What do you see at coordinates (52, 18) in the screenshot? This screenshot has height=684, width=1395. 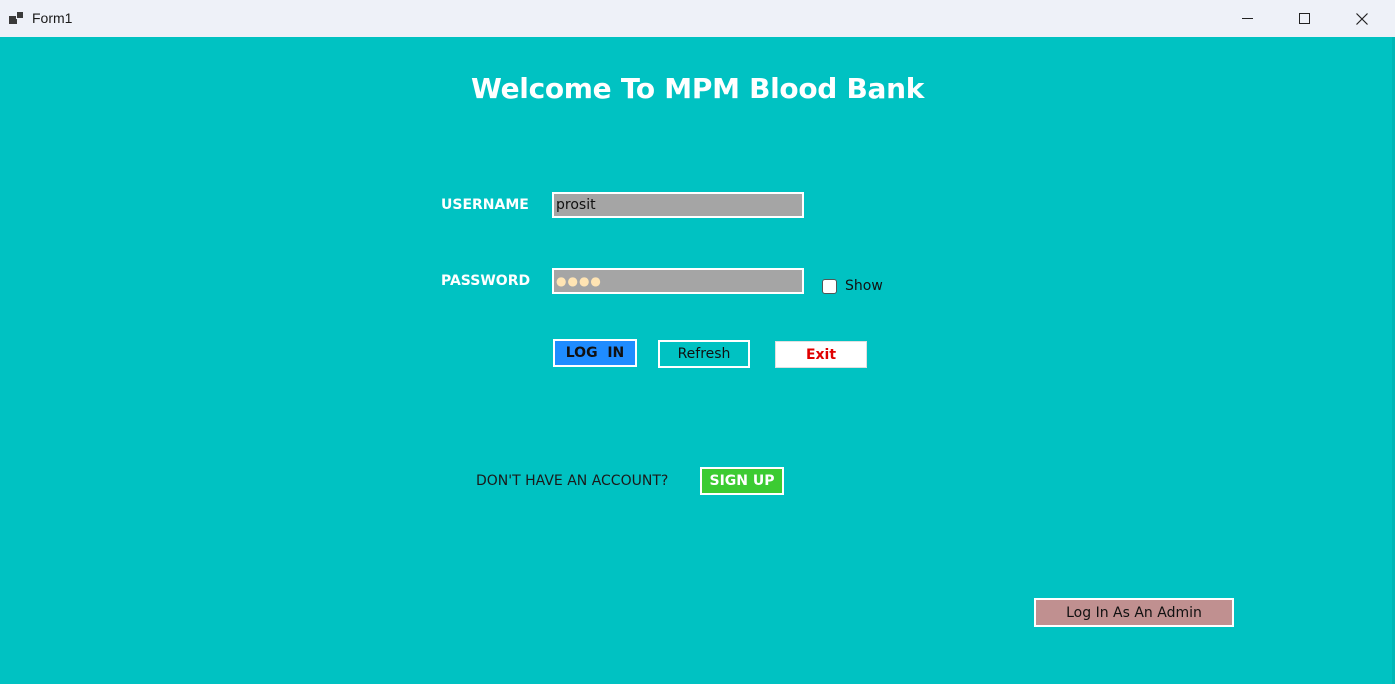 I see `window-title: Form1` at bounding box center [52, 18].